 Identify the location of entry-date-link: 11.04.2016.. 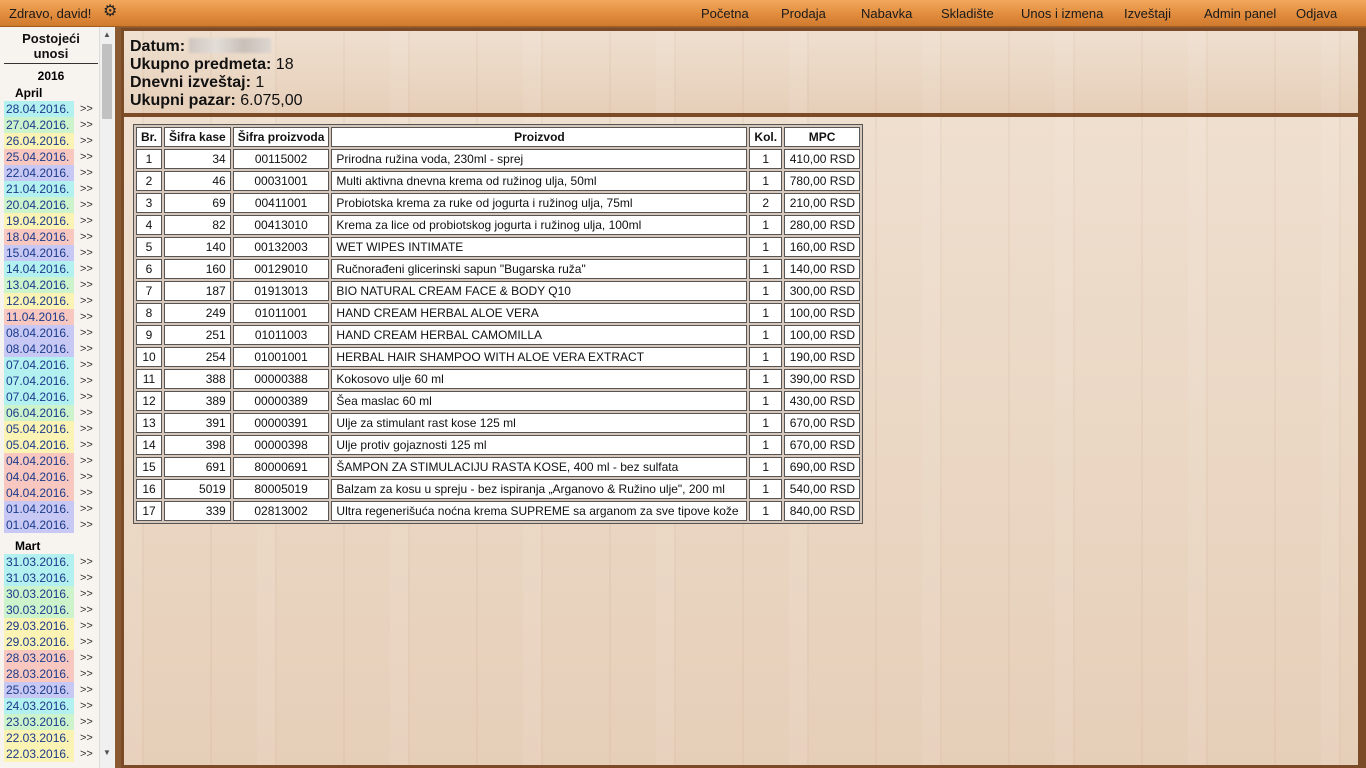
(39, 317).